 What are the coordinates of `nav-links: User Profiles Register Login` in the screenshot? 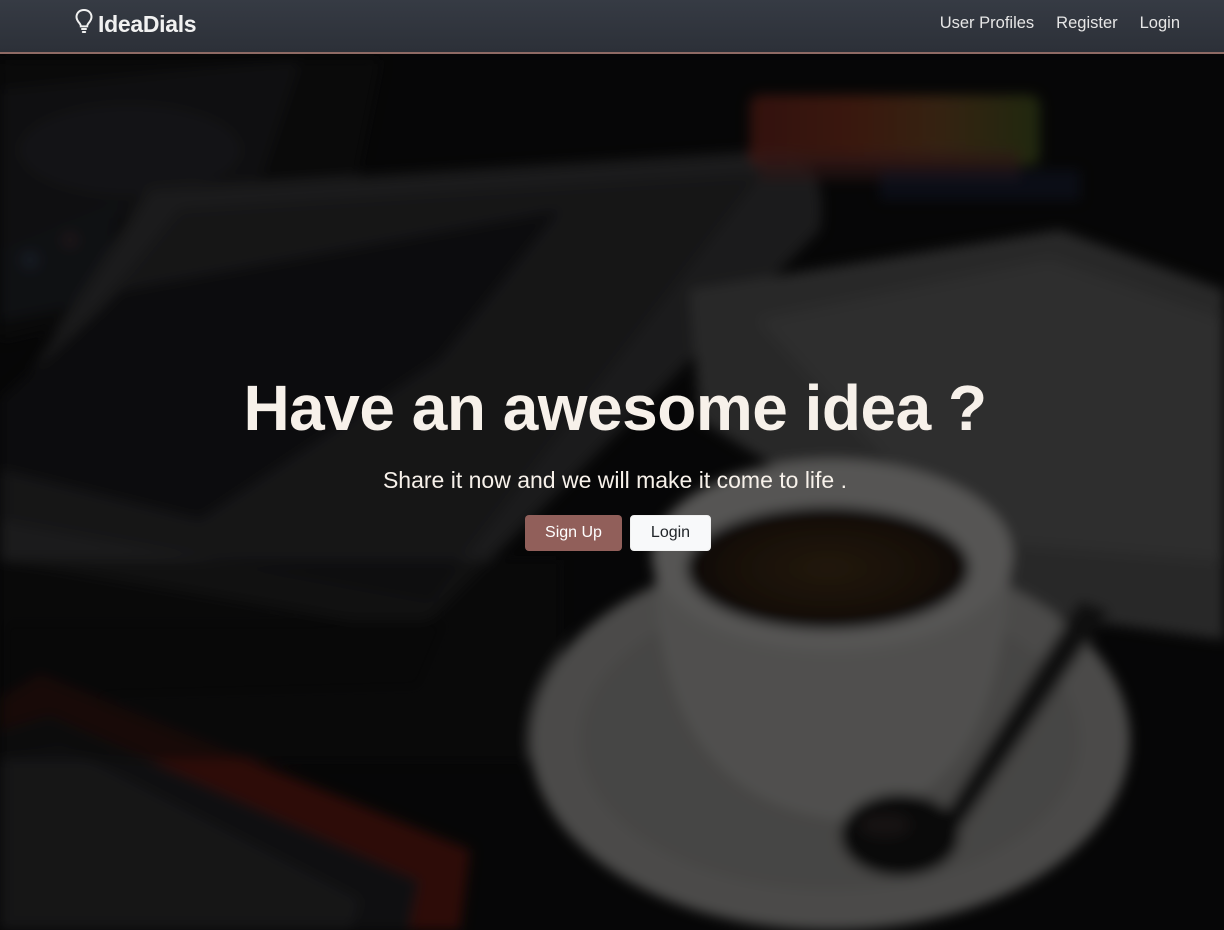 It's located at (1060, 23).